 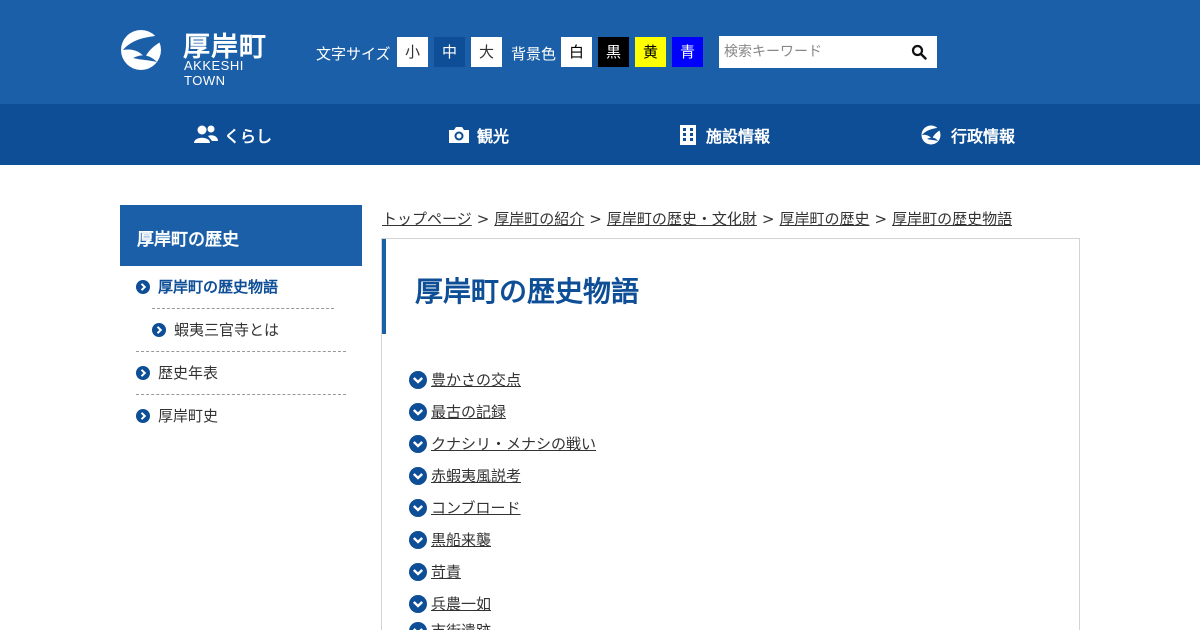 What do you see at coordinates (461, 625) in the screenshot?
I see `toc-link: 市街遺跡` at bounding box center [461, 625].